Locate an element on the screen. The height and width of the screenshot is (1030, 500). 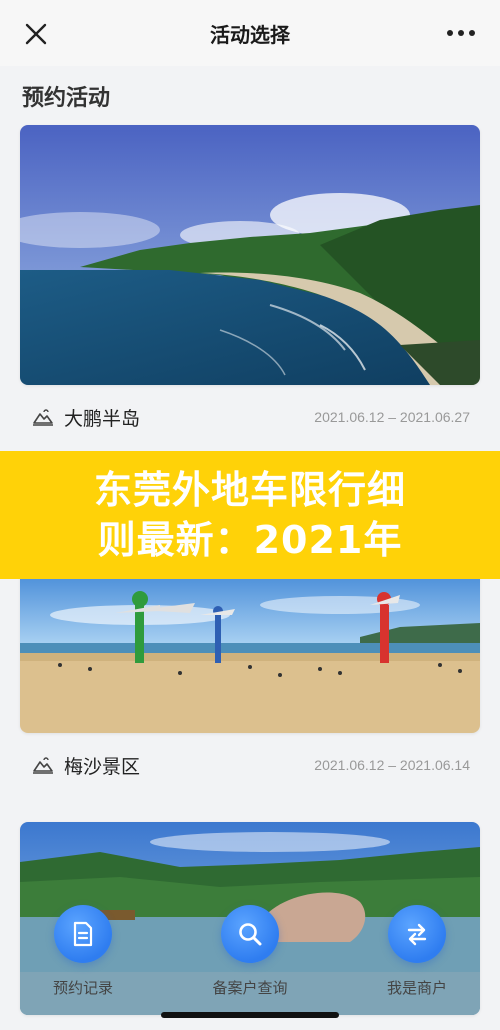
bottom-nav-label: 备案户查询 is located at coordinates (250, 988).